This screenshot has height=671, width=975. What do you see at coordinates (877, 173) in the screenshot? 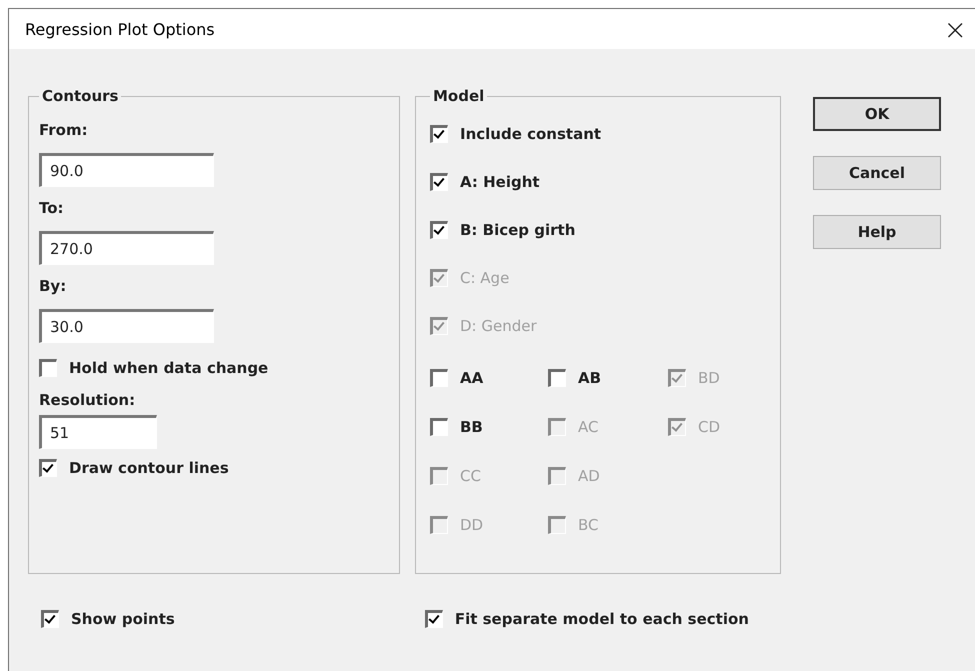
I see `dialog-button: Cancel` at bounding box center [877, 173].